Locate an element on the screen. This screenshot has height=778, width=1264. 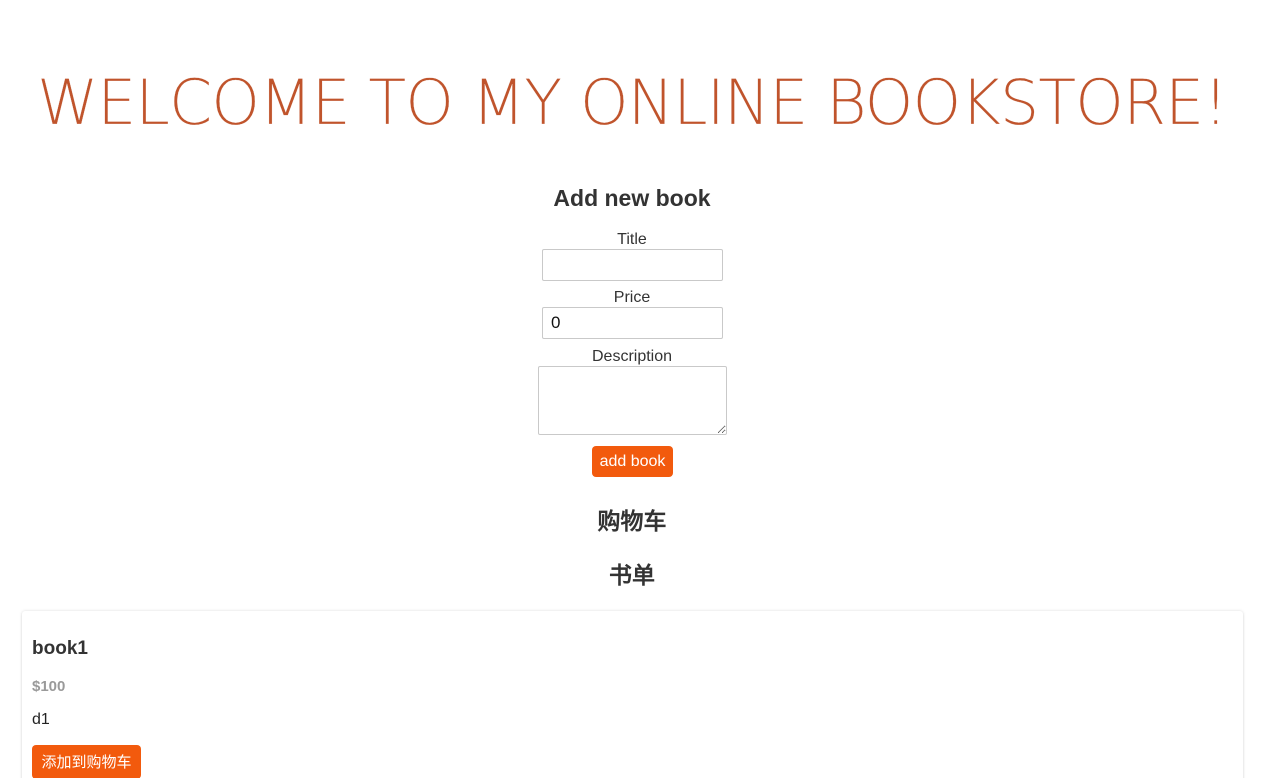
page-title: WELCOME TO MY ONLINE BOOKSTORE! is located at coordinates (632, 102).